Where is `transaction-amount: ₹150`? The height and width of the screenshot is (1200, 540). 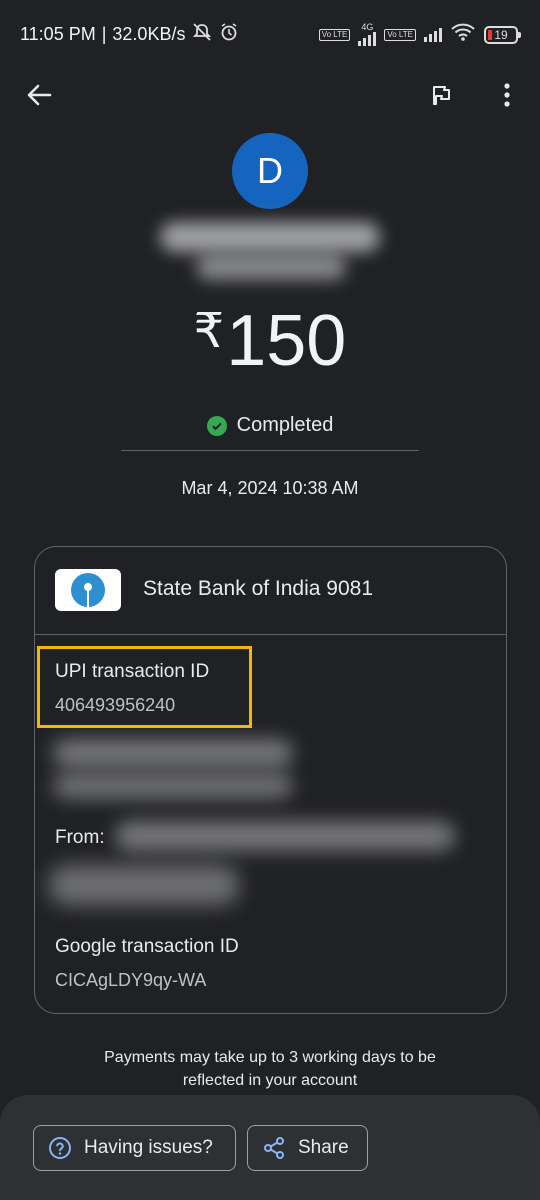 transaction-amount: ₹150 is located at coordinates (270, 341).